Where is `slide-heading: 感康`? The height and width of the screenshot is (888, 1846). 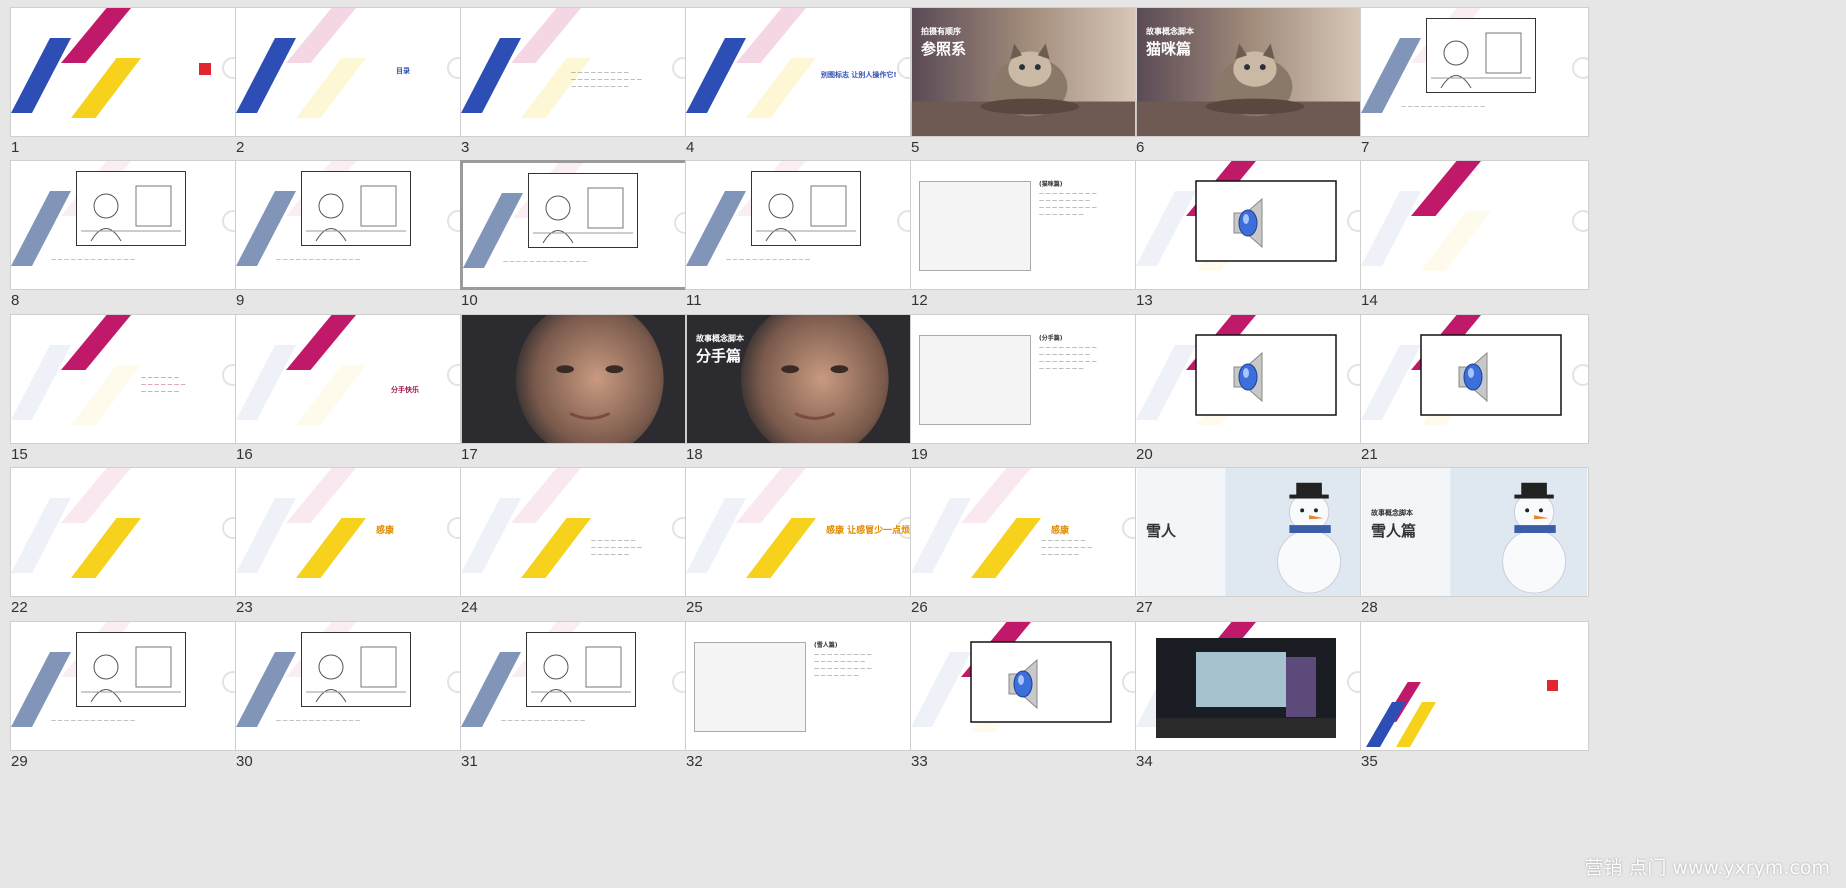
slide-heading: 感康 is located at coordinates (385, 531).